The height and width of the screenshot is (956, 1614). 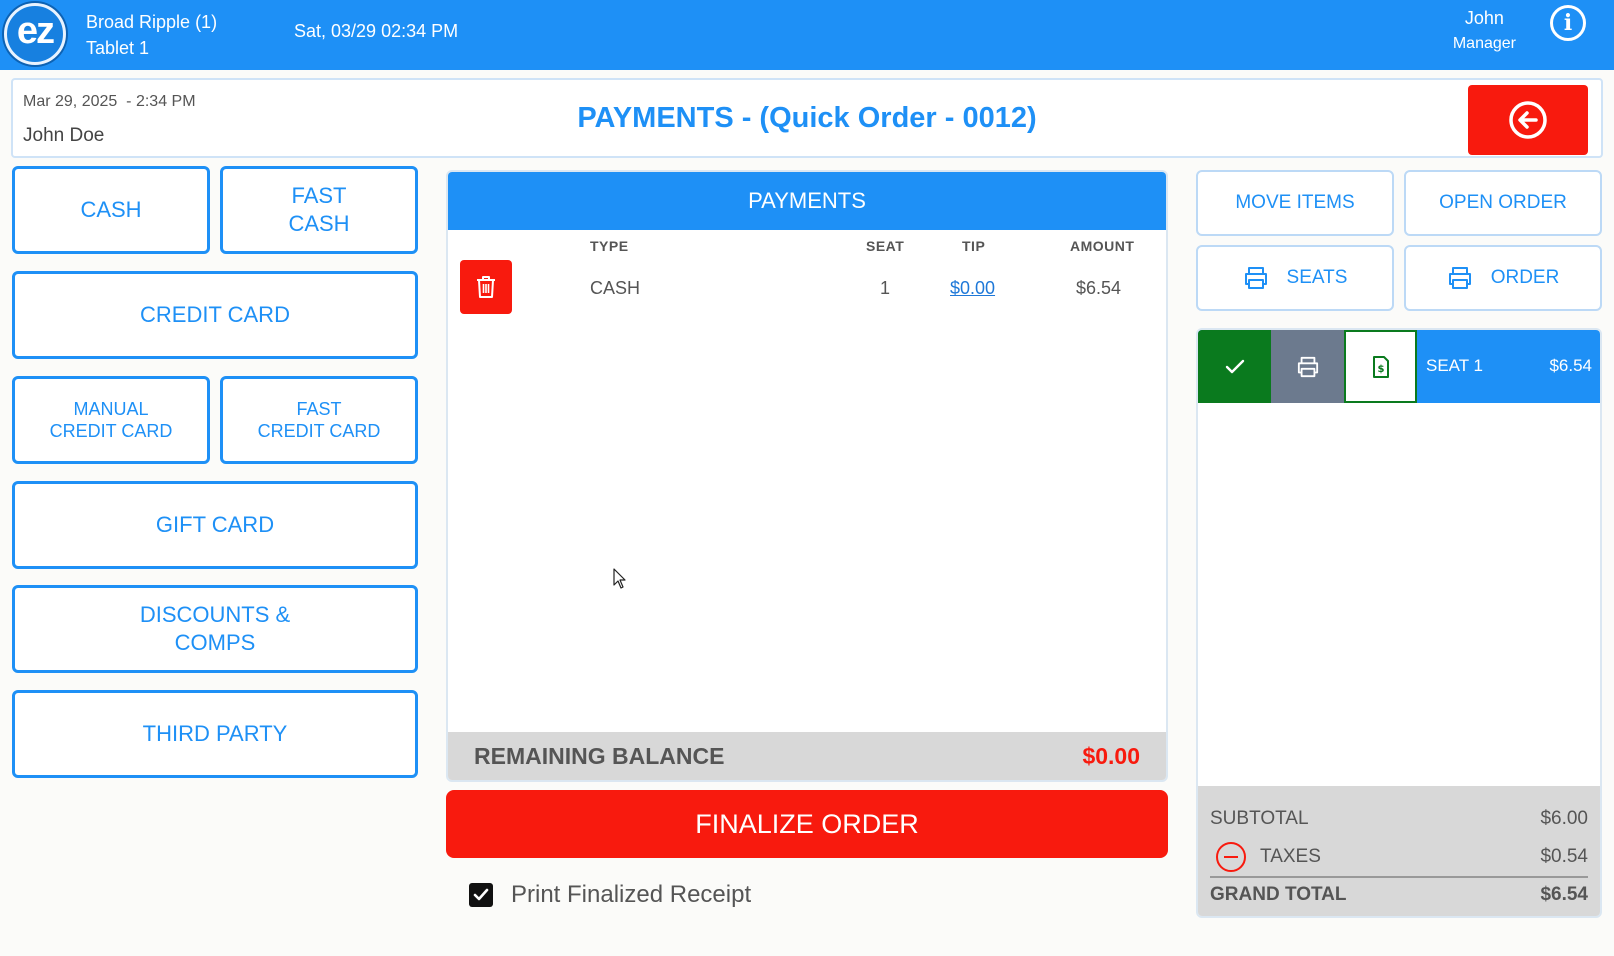 What do you see at coordinates (807, 288) in the screenshot?
I see `payment-row: CASH 1 $0.00 $6.54` at bounding box center [807, 288].